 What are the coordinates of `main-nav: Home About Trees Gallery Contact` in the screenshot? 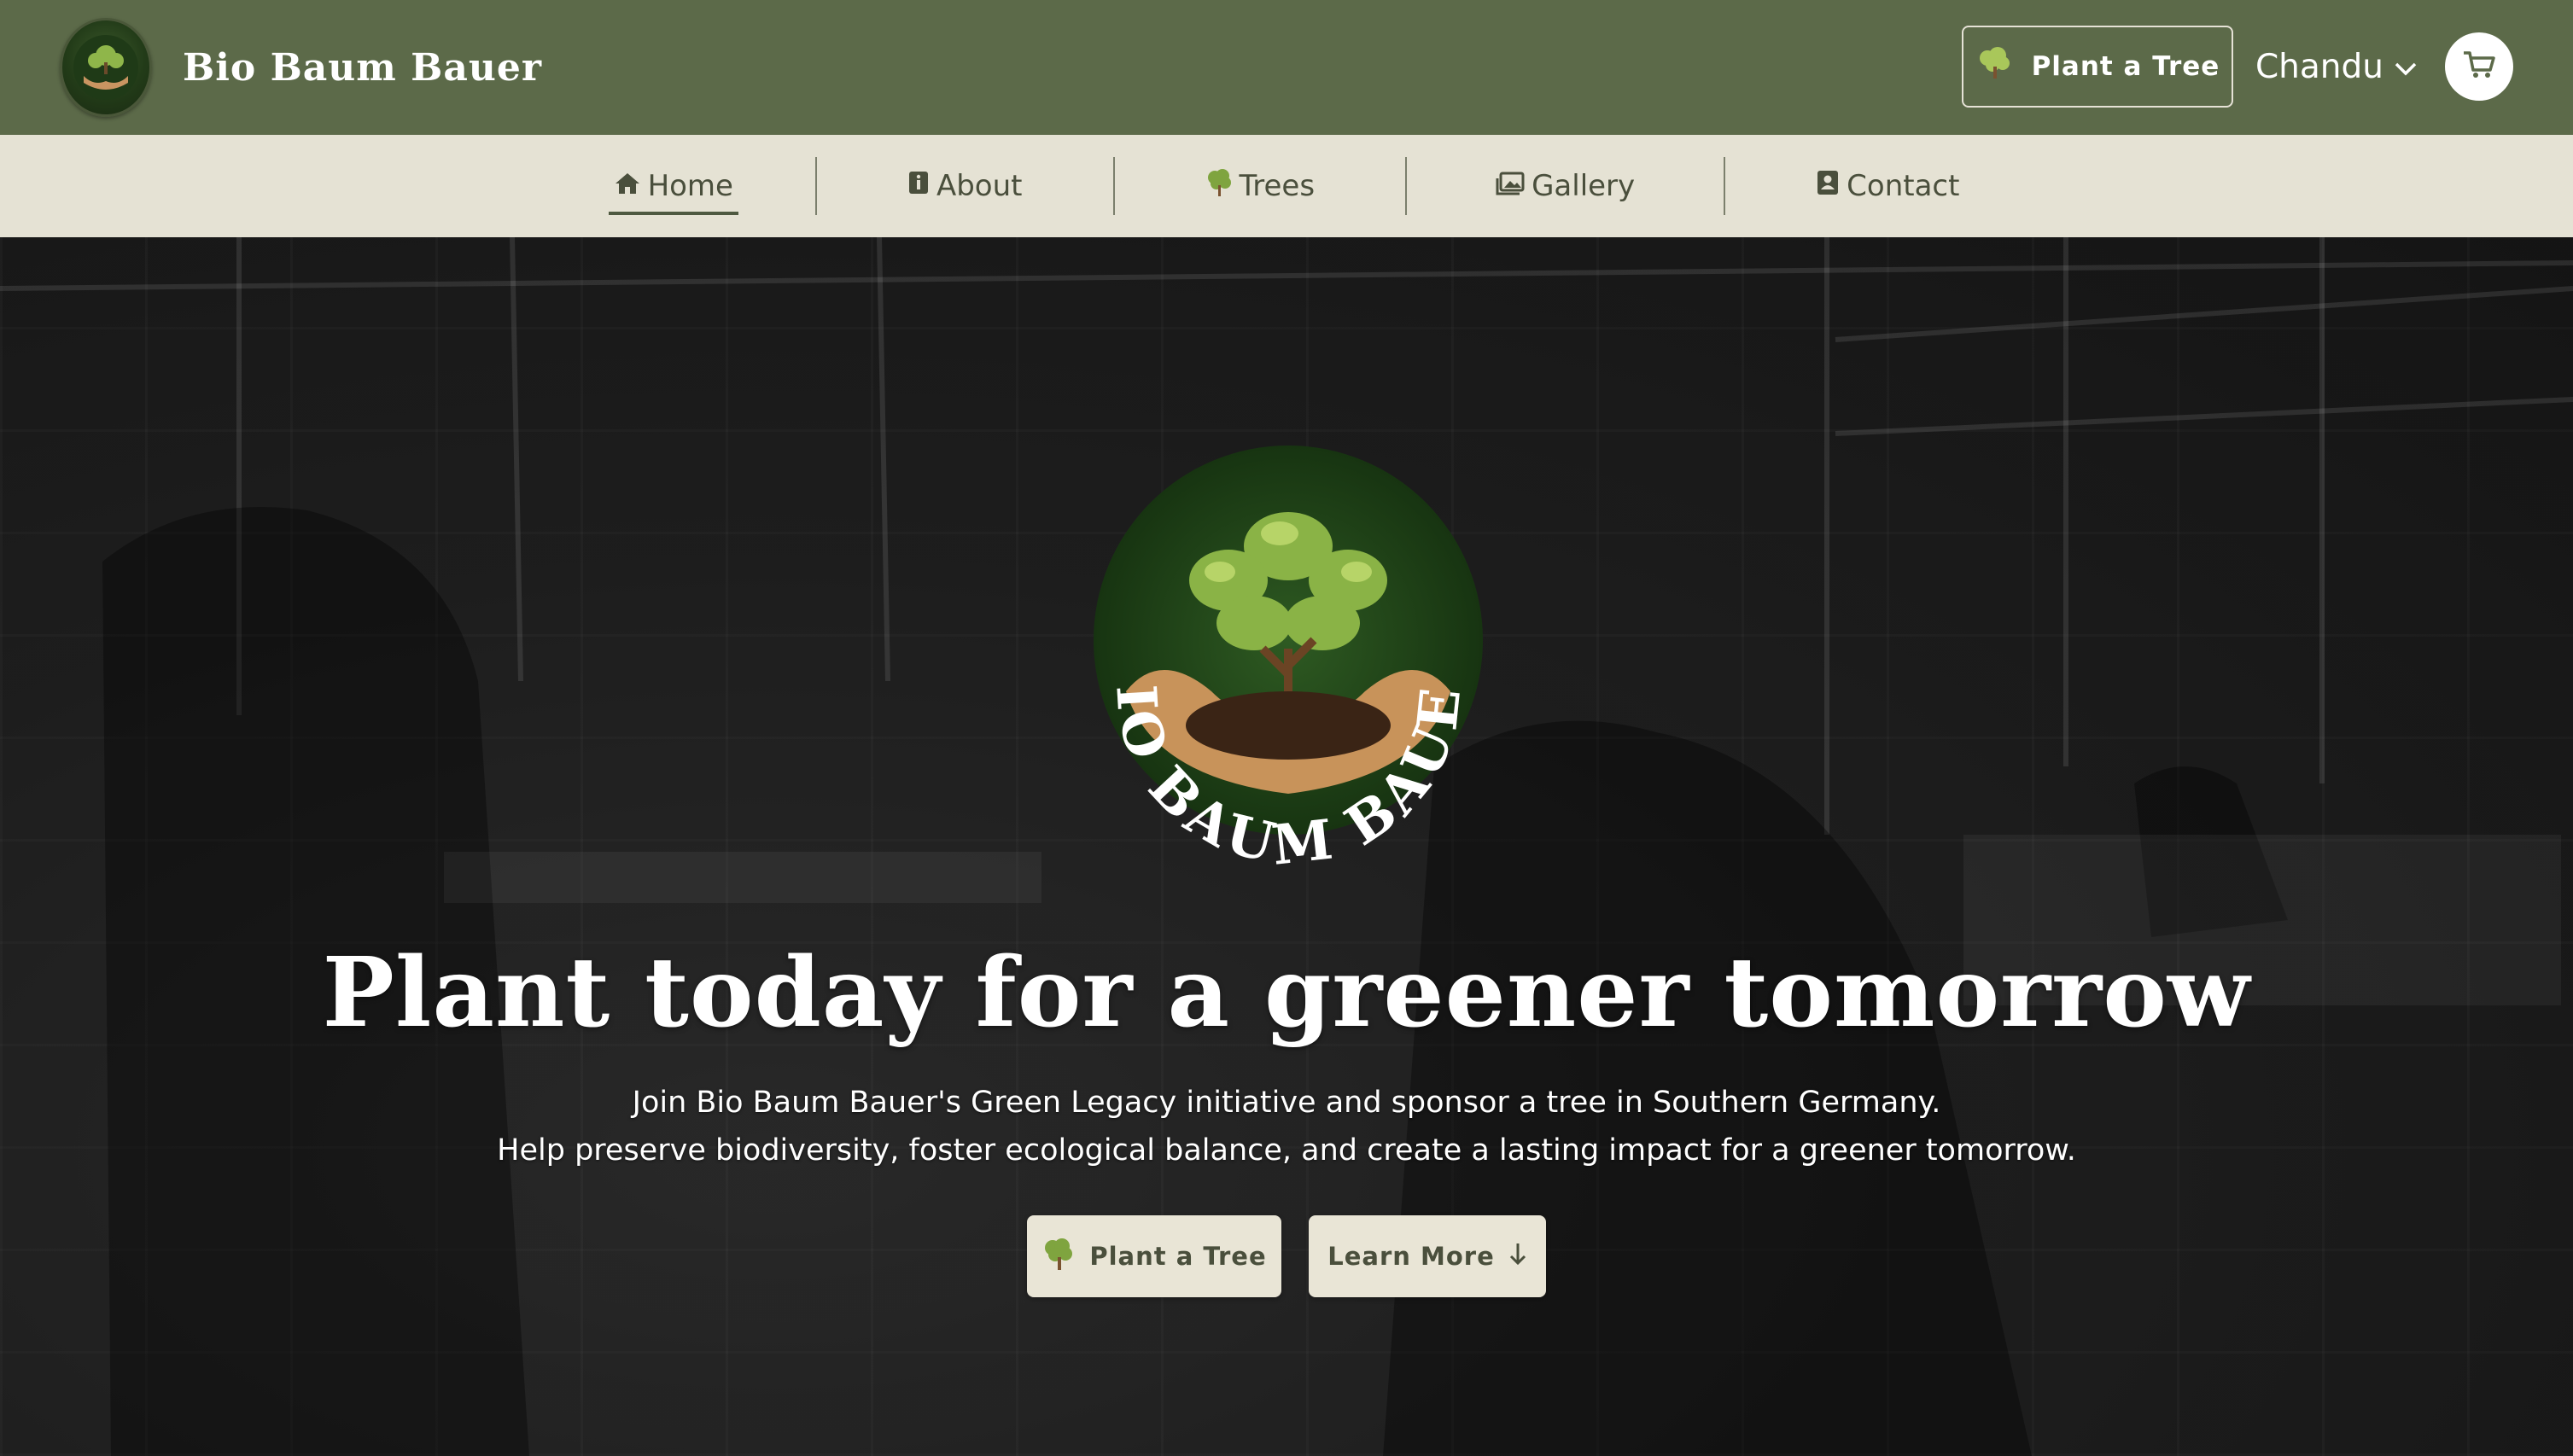 It's located at (1286, 186).